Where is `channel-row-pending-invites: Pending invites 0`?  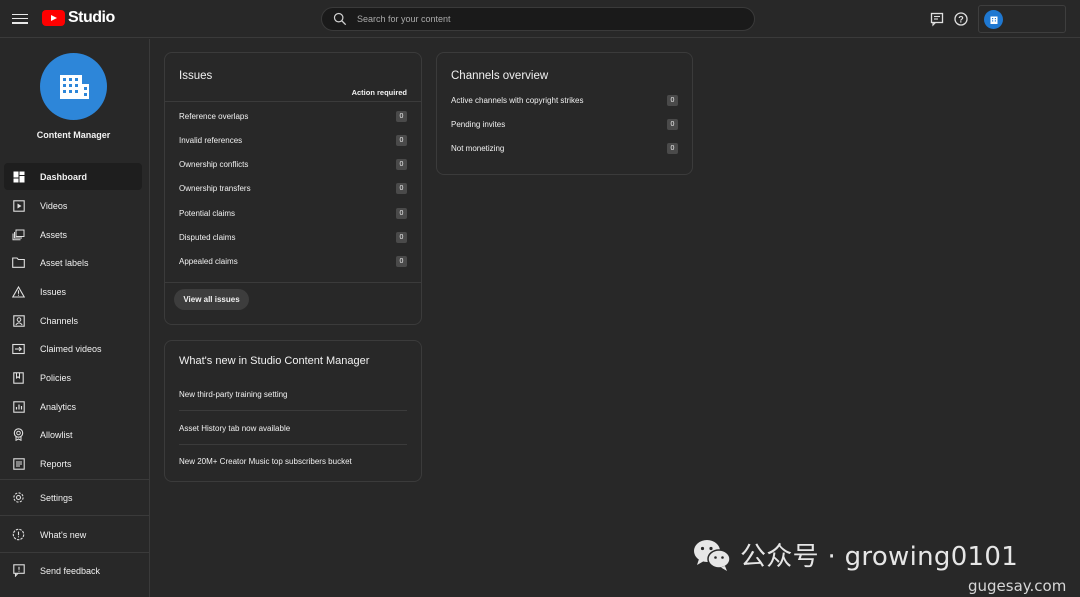 channel-row-pending-invites: Pending invites 0 is located at coordinates (564, 124).